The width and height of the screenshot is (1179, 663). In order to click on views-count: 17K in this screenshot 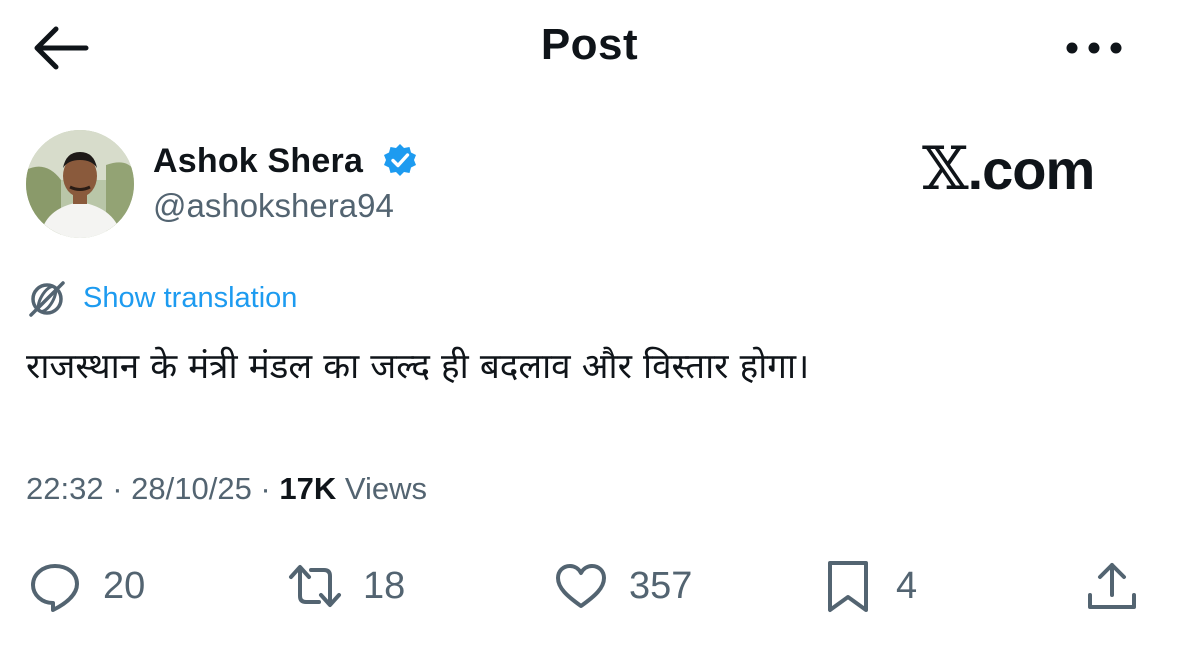, I will do `click(308, 488)`.